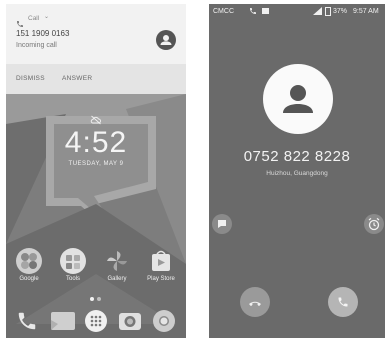  Describe the element at coordinates (96, 34) in the screenshot. I see `incoming-call-notification: Call ⌄ 151 1909 0163 Incoming call` at that location.